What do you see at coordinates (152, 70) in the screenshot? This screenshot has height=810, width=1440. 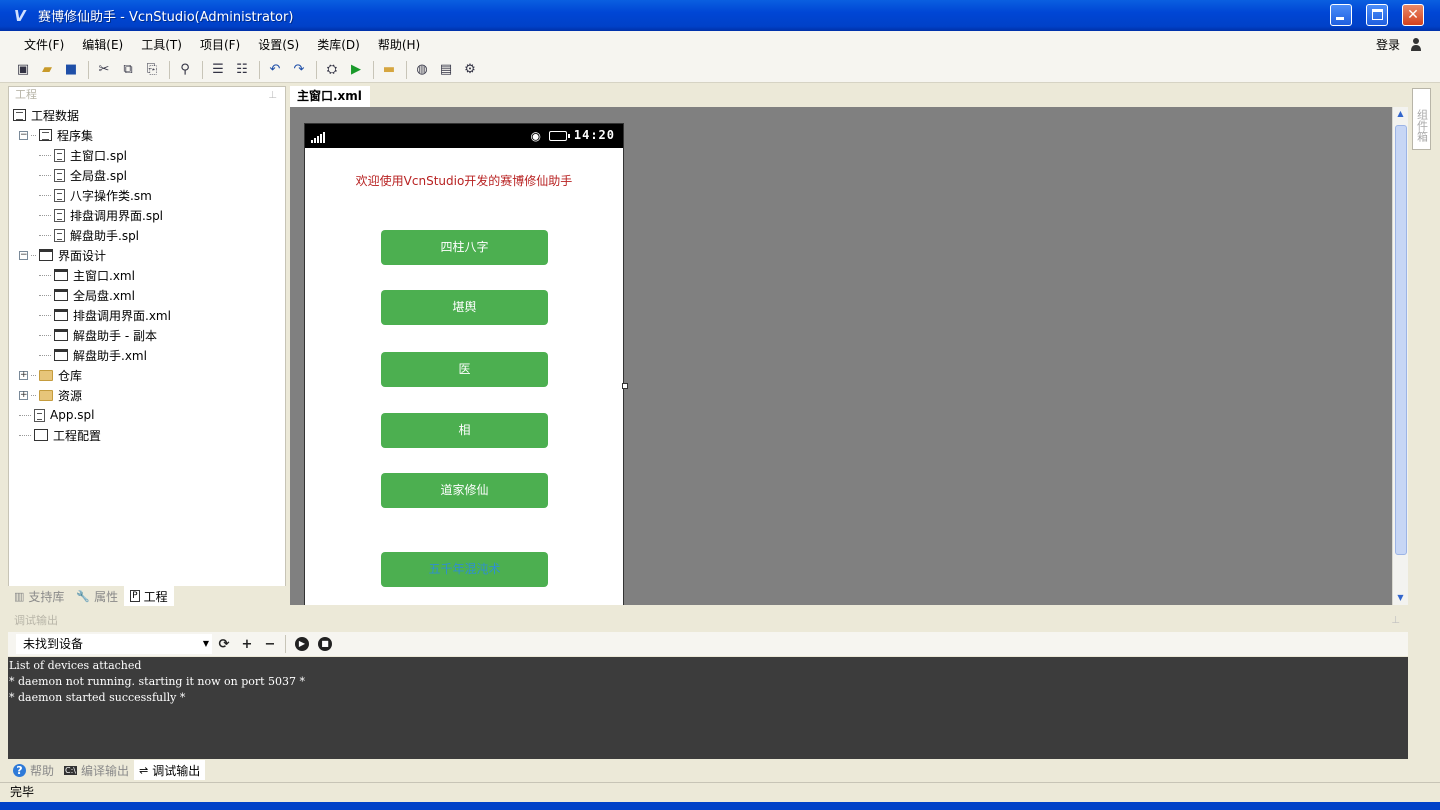 I see `paste-icon: ⎘` at bounding box center [152, 70].